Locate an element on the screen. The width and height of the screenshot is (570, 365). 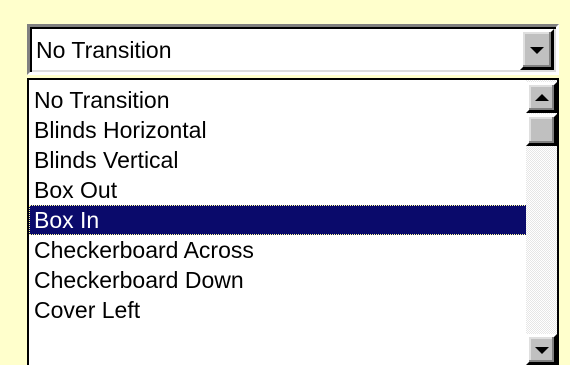
scroll-up-button is located at coordinates (541, 97).